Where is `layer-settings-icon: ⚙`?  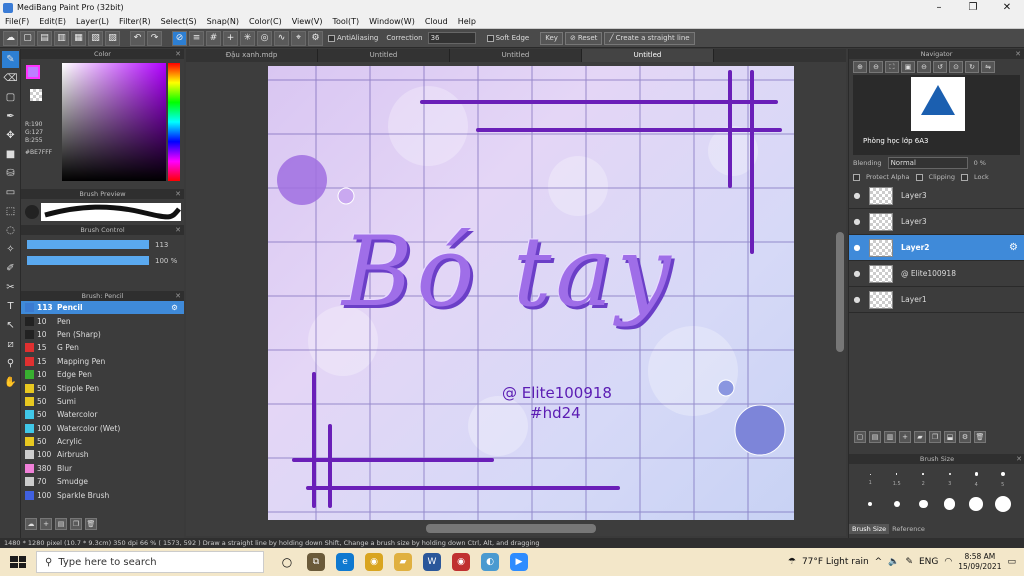
layer-settings-icon: ⚙ is located at coordinates (965, 437).